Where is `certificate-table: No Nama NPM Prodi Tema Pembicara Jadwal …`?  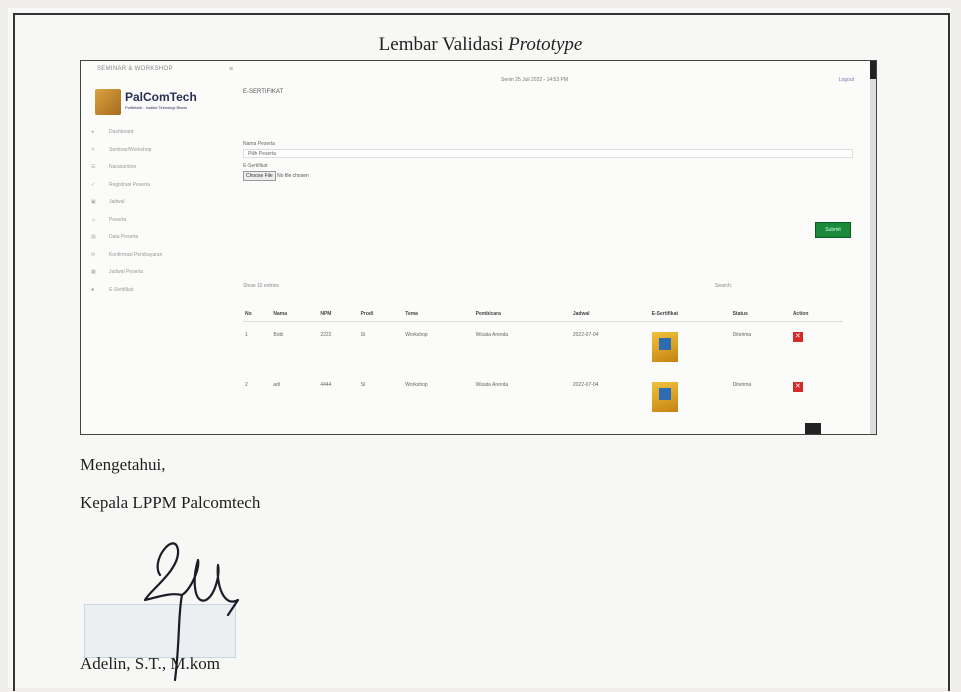
certificate-table: No Nama NPM Prodi Tema Pembicara Jadwal … is located at coordinates (543, 364).